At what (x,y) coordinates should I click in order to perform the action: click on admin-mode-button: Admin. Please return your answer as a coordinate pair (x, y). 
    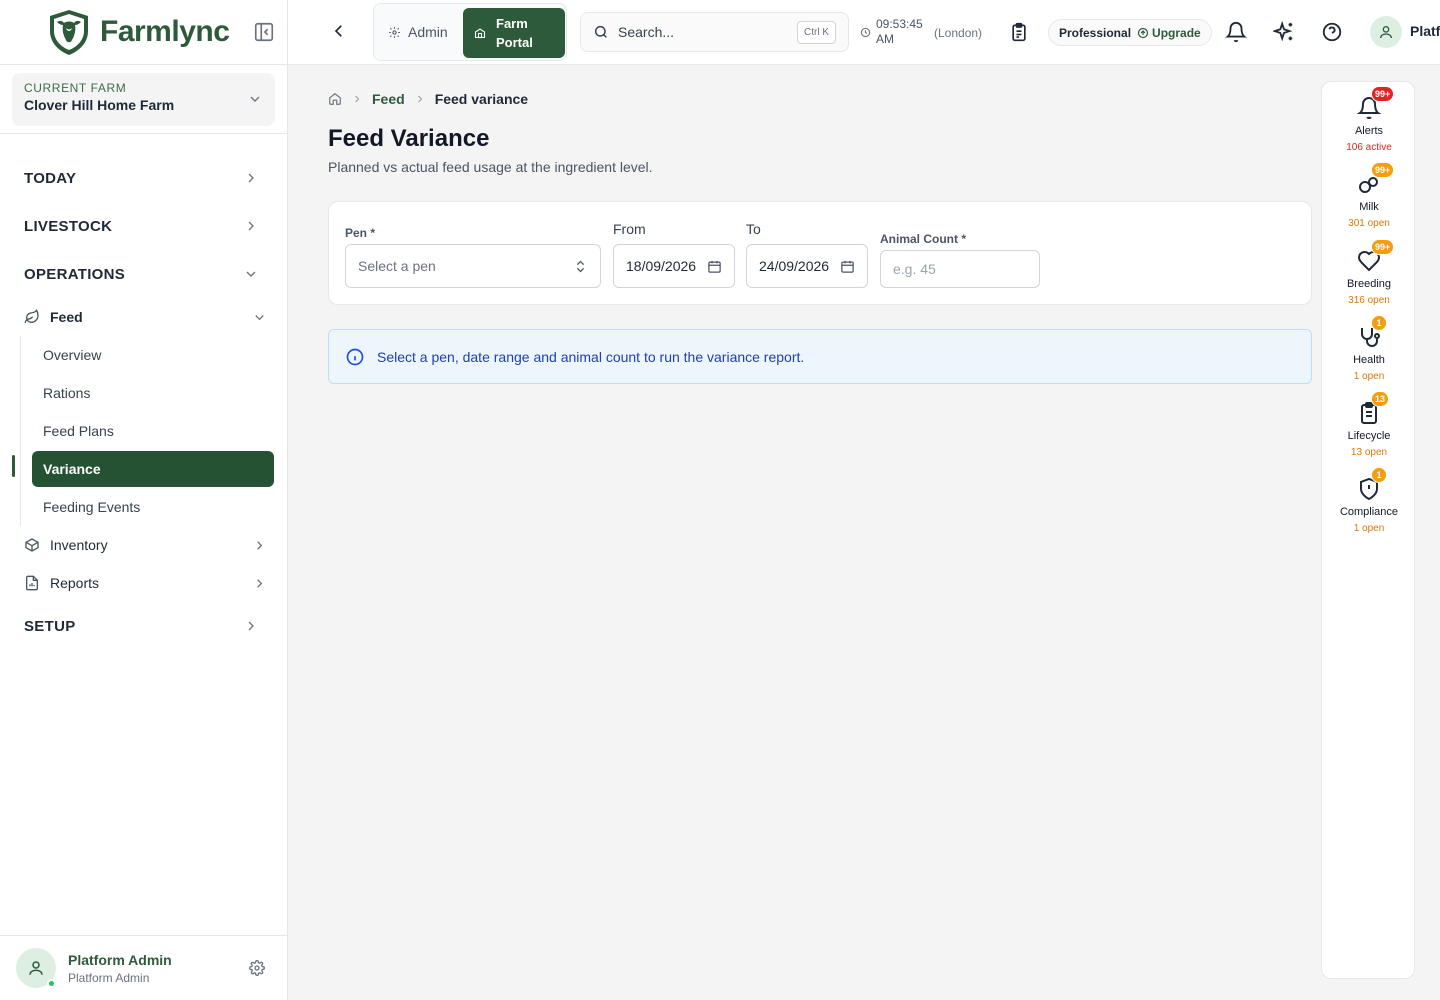
    Looking at the image, I should click on (418, 32).